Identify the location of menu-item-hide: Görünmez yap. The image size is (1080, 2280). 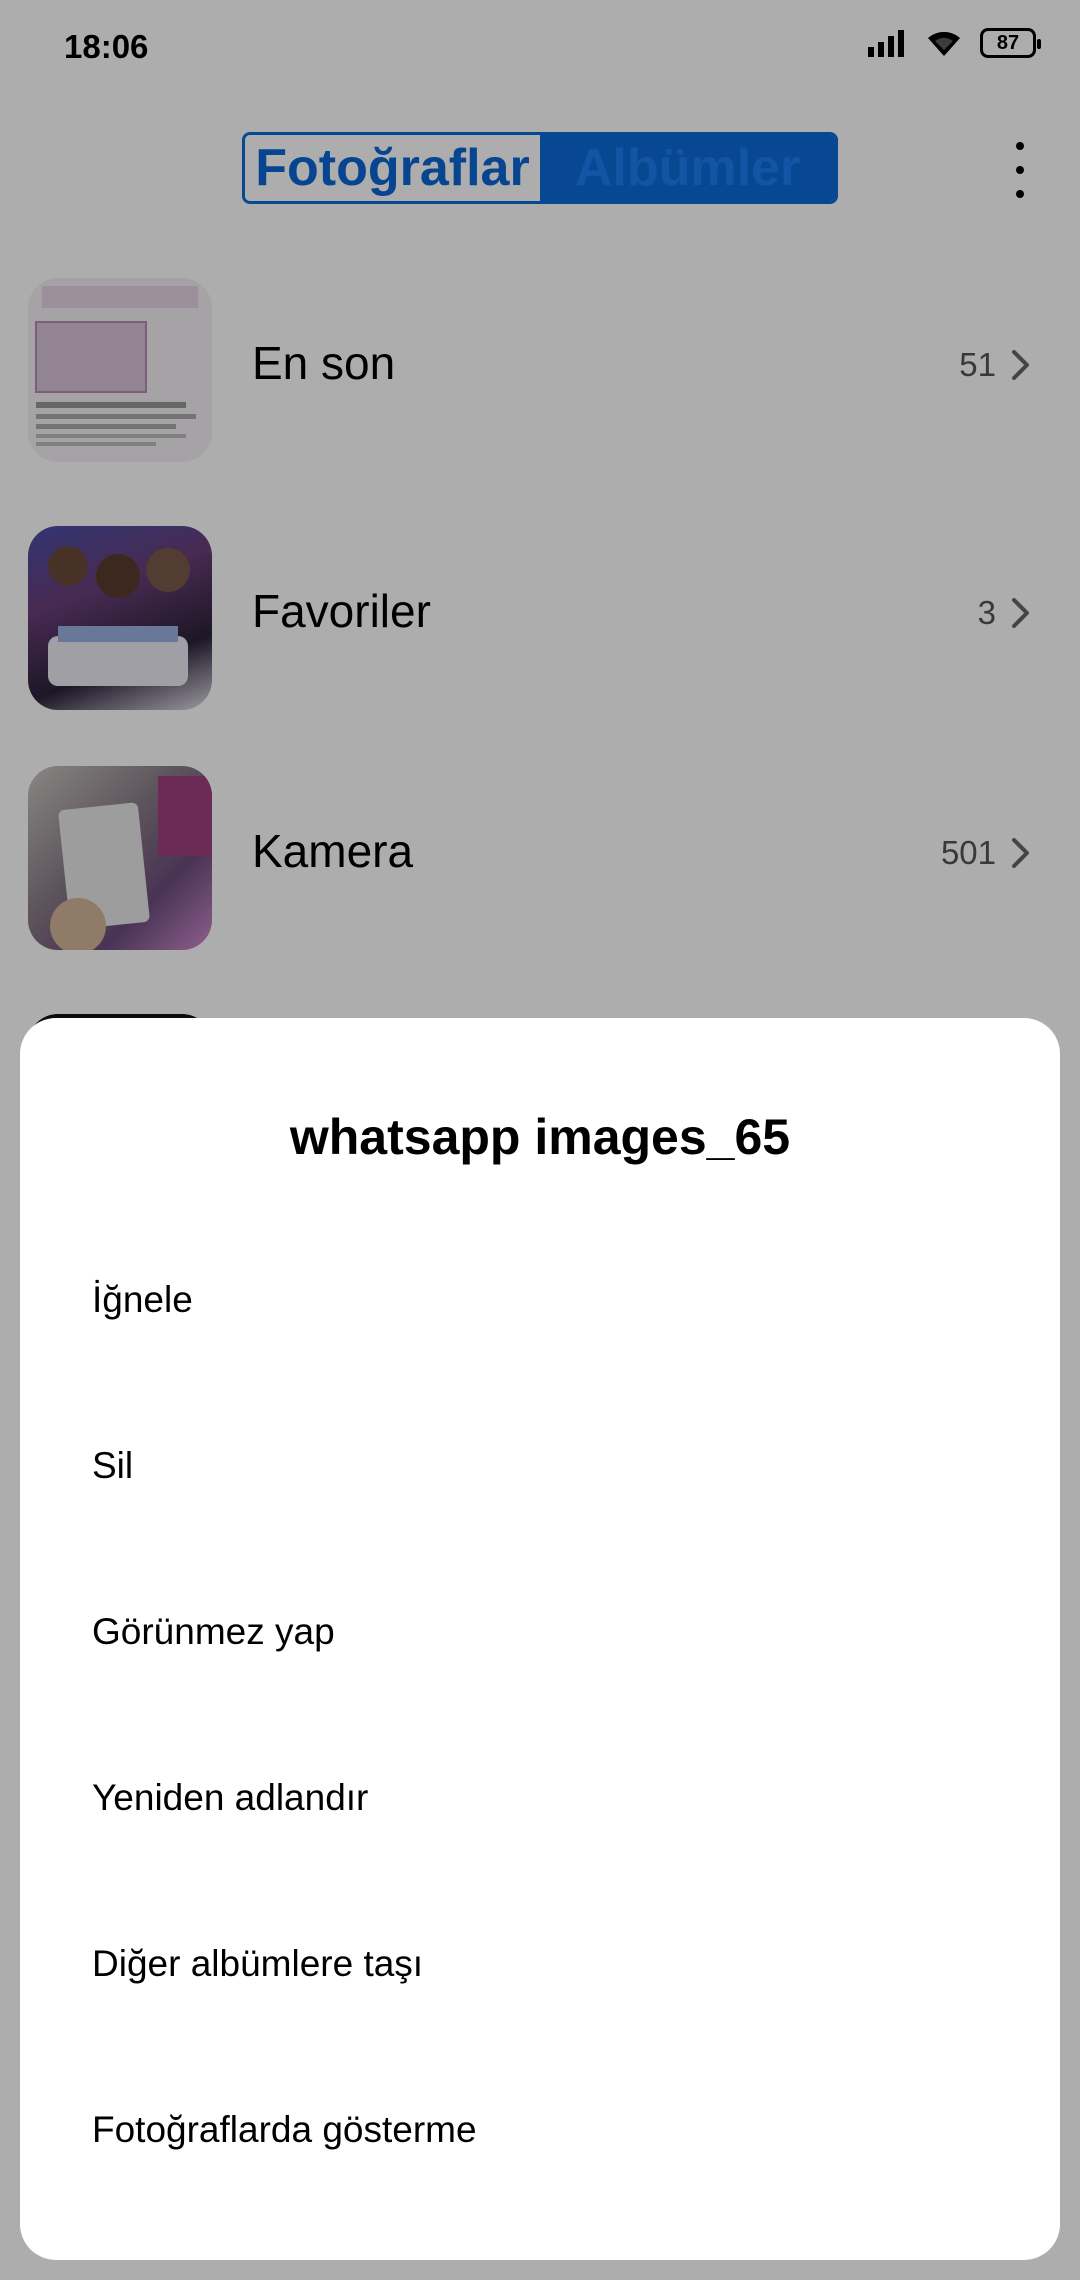
(542, 1632).